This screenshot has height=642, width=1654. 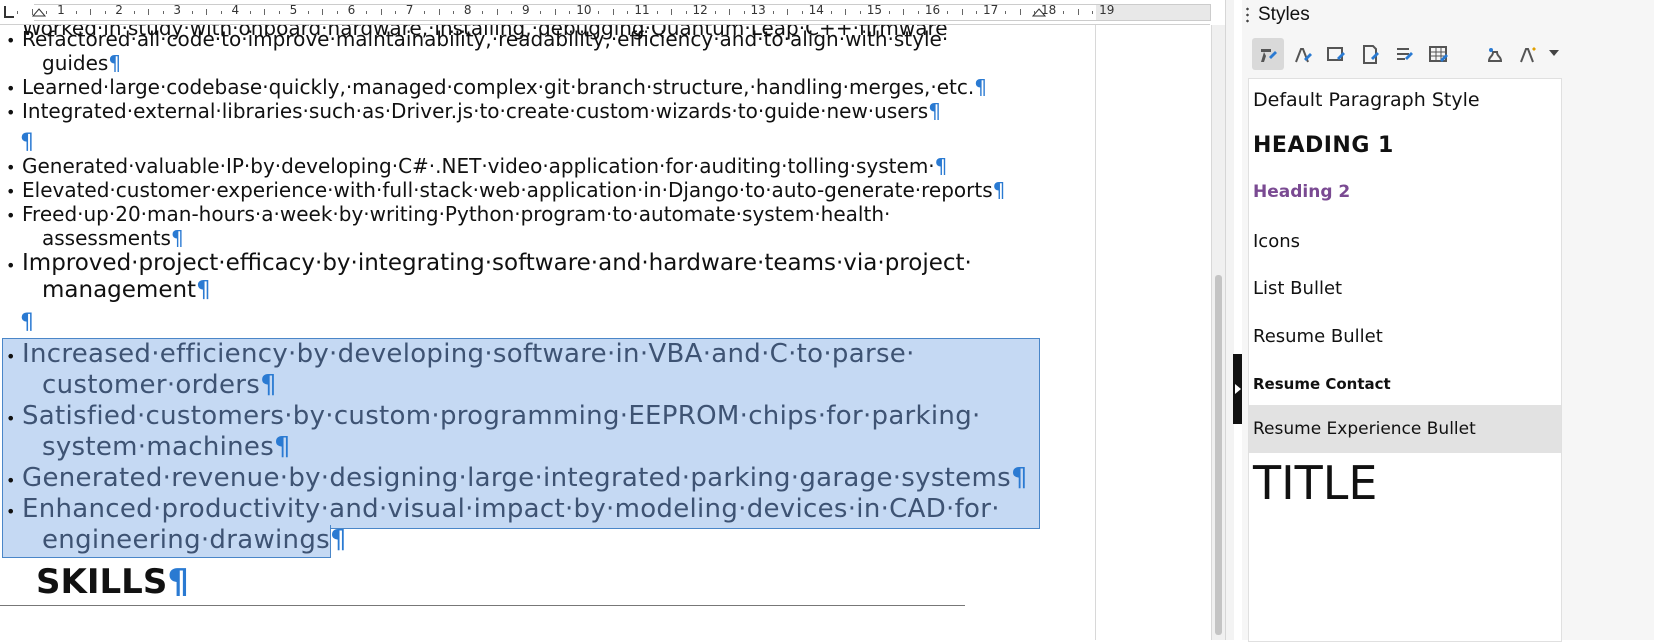 What do you see at coordinates (1268, 54) in the screenshot?
I see `paragraph-styles-button` at bounding box center [1268, 54].